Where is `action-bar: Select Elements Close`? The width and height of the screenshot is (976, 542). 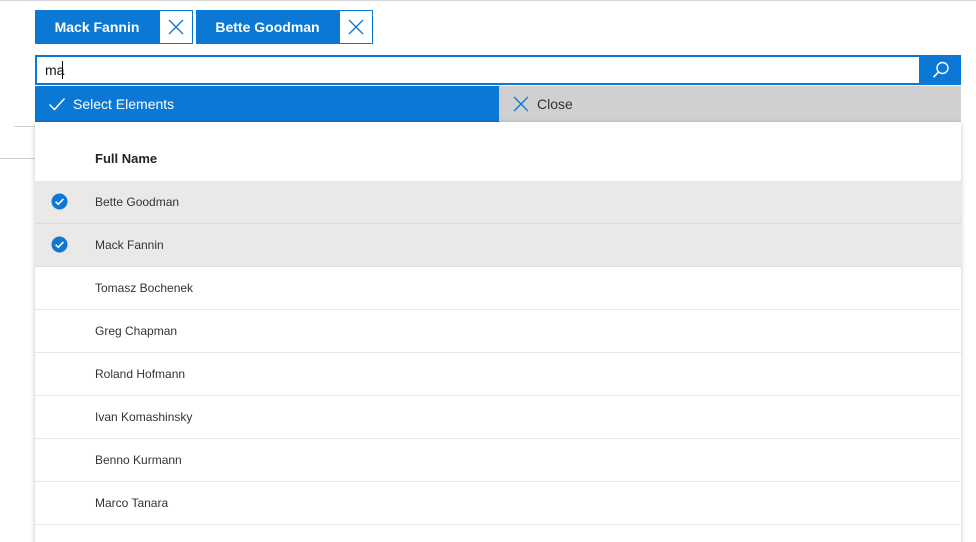 action-bar: Select Elements Close is located at coordinates (498, 104).